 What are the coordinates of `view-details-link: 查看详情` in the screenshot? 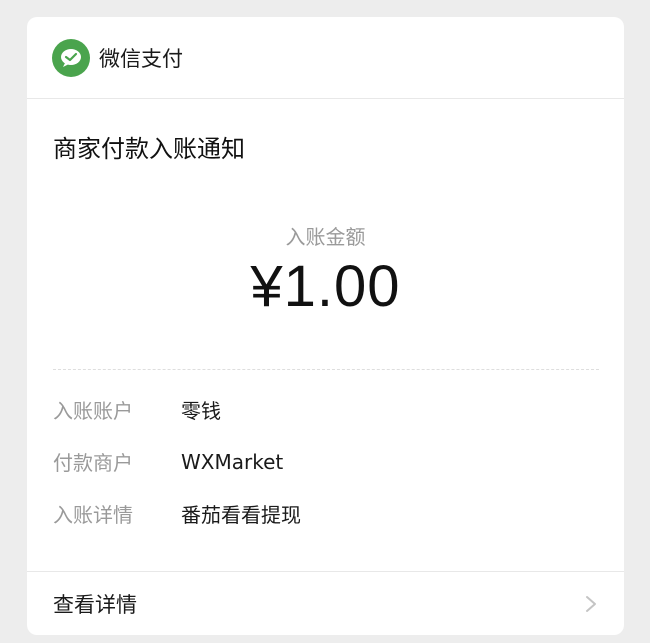 It's located at (325, 603).